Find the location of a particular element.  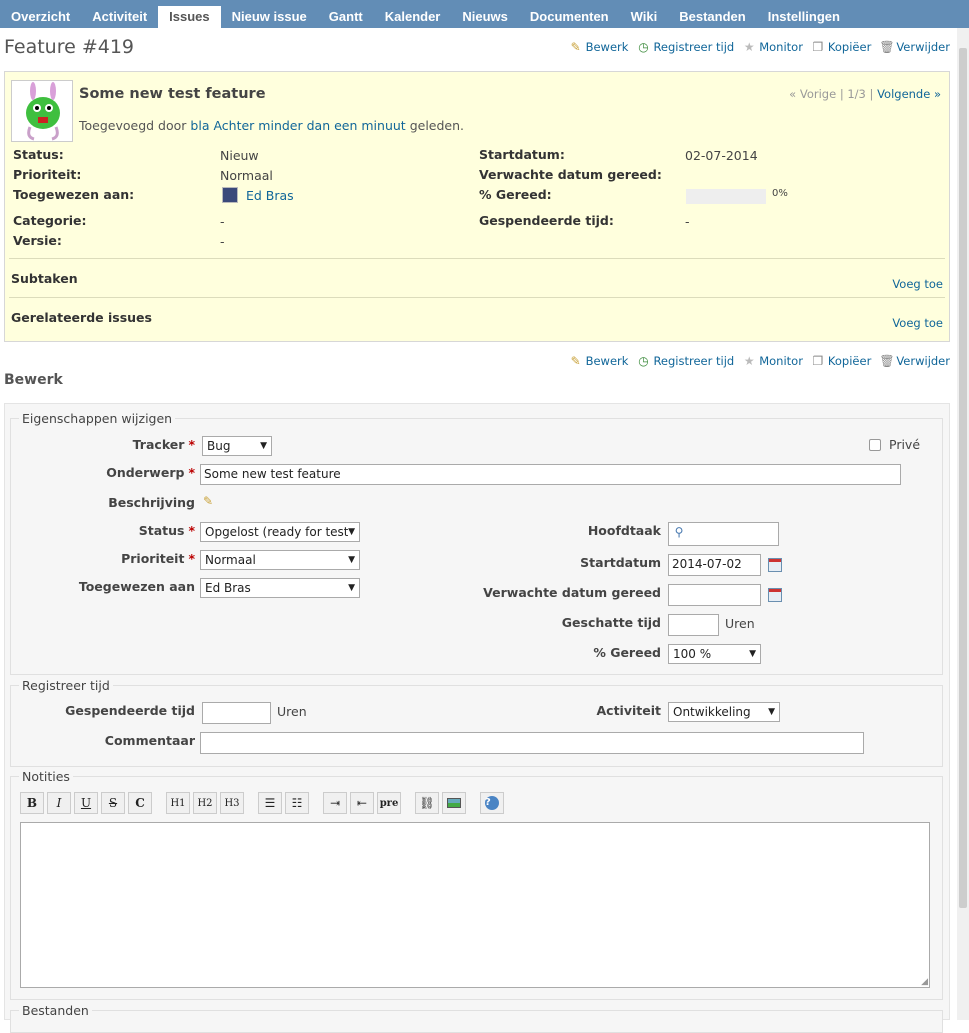

tab-instellingen: Instellingen is located at coordinates (804, 17).